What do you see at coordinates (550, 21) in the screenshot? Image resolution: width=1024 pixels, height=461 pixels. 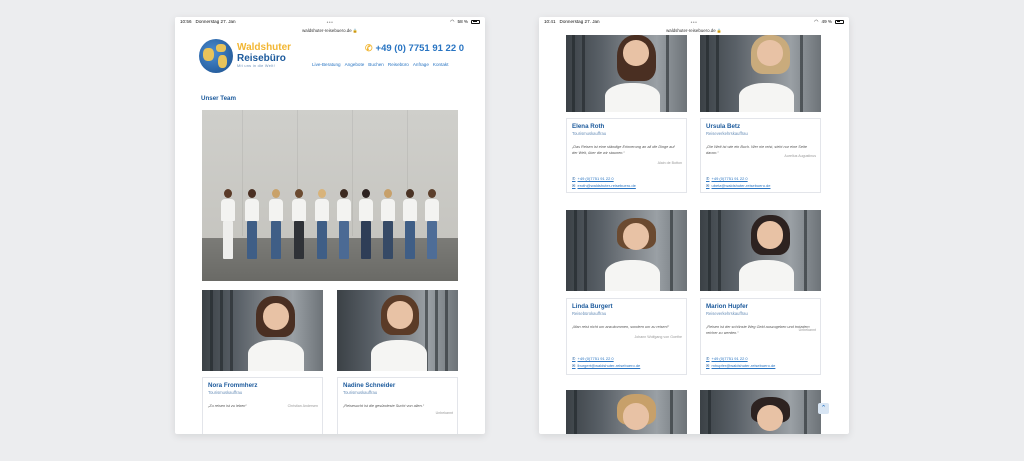 I see `status-time: 10:41` at bounding box center [550, 21].